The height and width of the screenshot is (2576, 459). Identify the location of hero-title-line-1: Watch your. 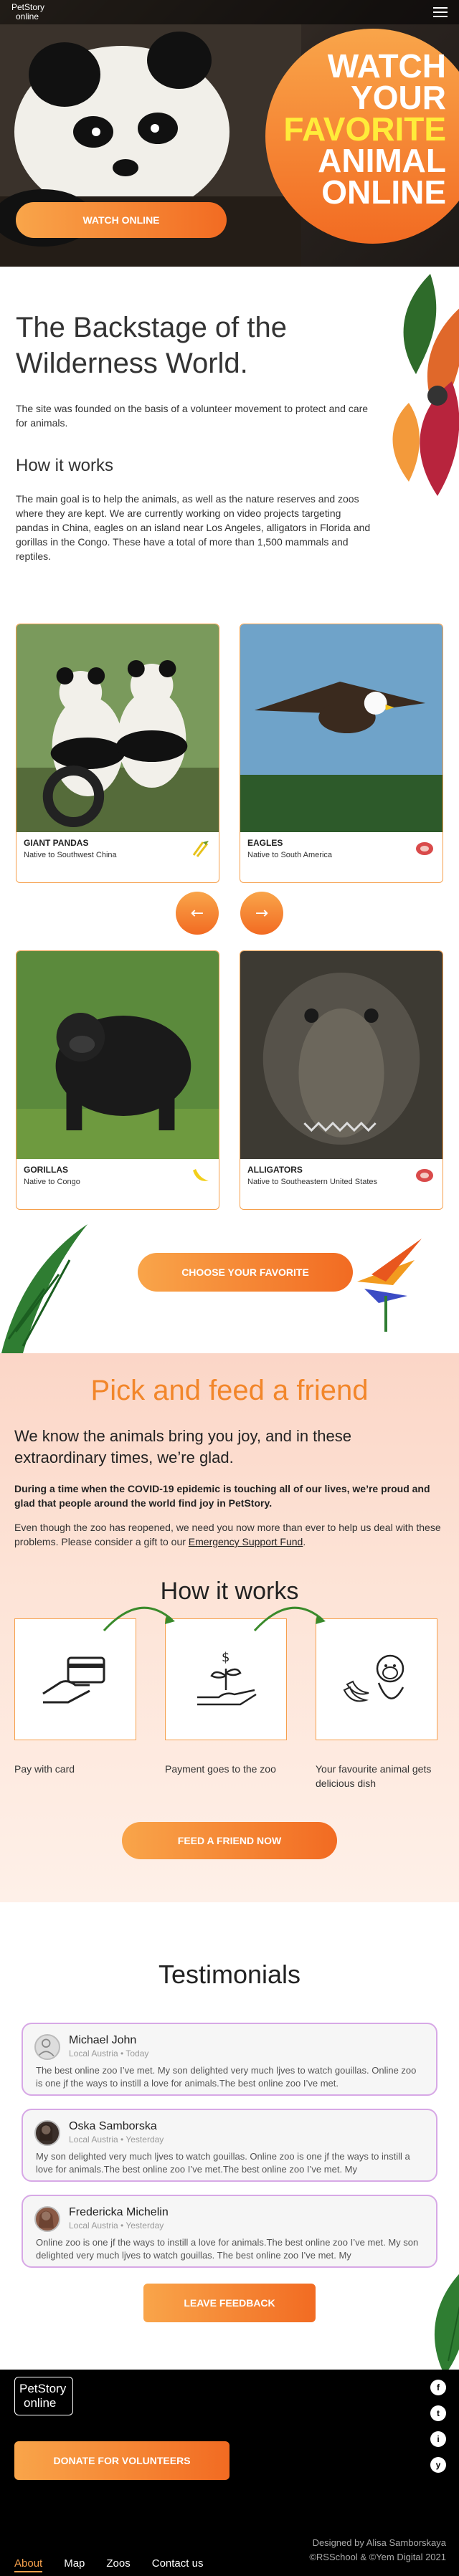
(386, 81).